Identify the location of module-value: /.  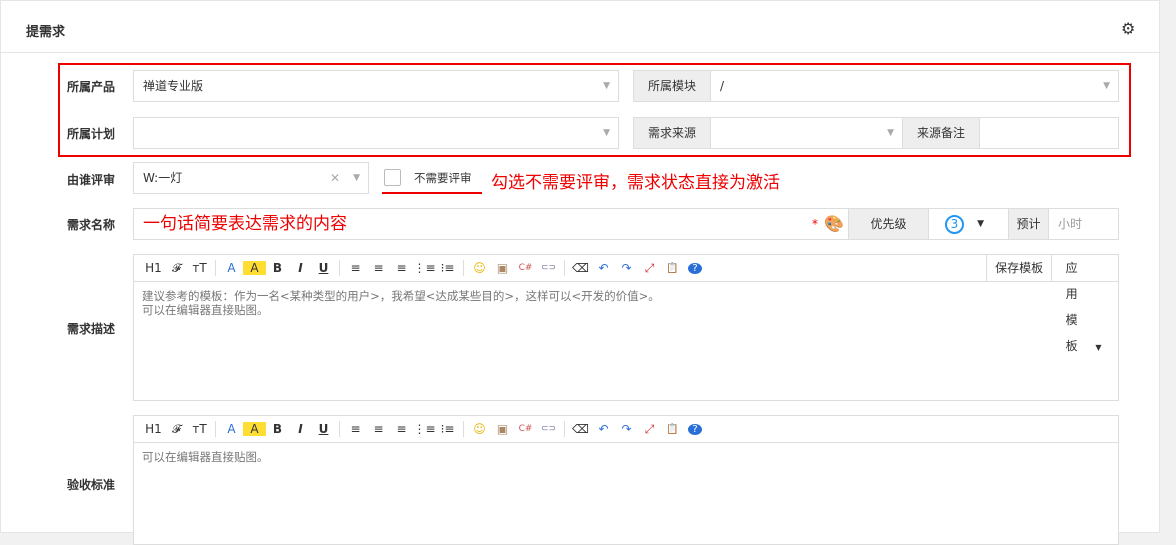
(722, 86).